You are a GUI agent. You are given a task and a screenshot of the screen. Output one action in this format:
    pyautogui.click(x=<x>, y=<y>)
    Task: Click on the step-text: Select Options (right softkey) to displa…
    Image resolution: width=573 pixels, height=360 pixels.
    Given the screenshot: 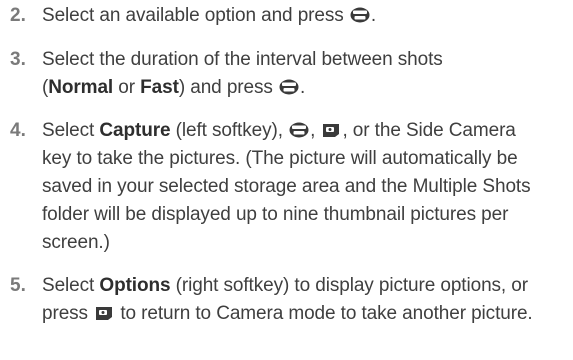 What is the action you would take?
    pyautogui.click(x=287, y=299)
    